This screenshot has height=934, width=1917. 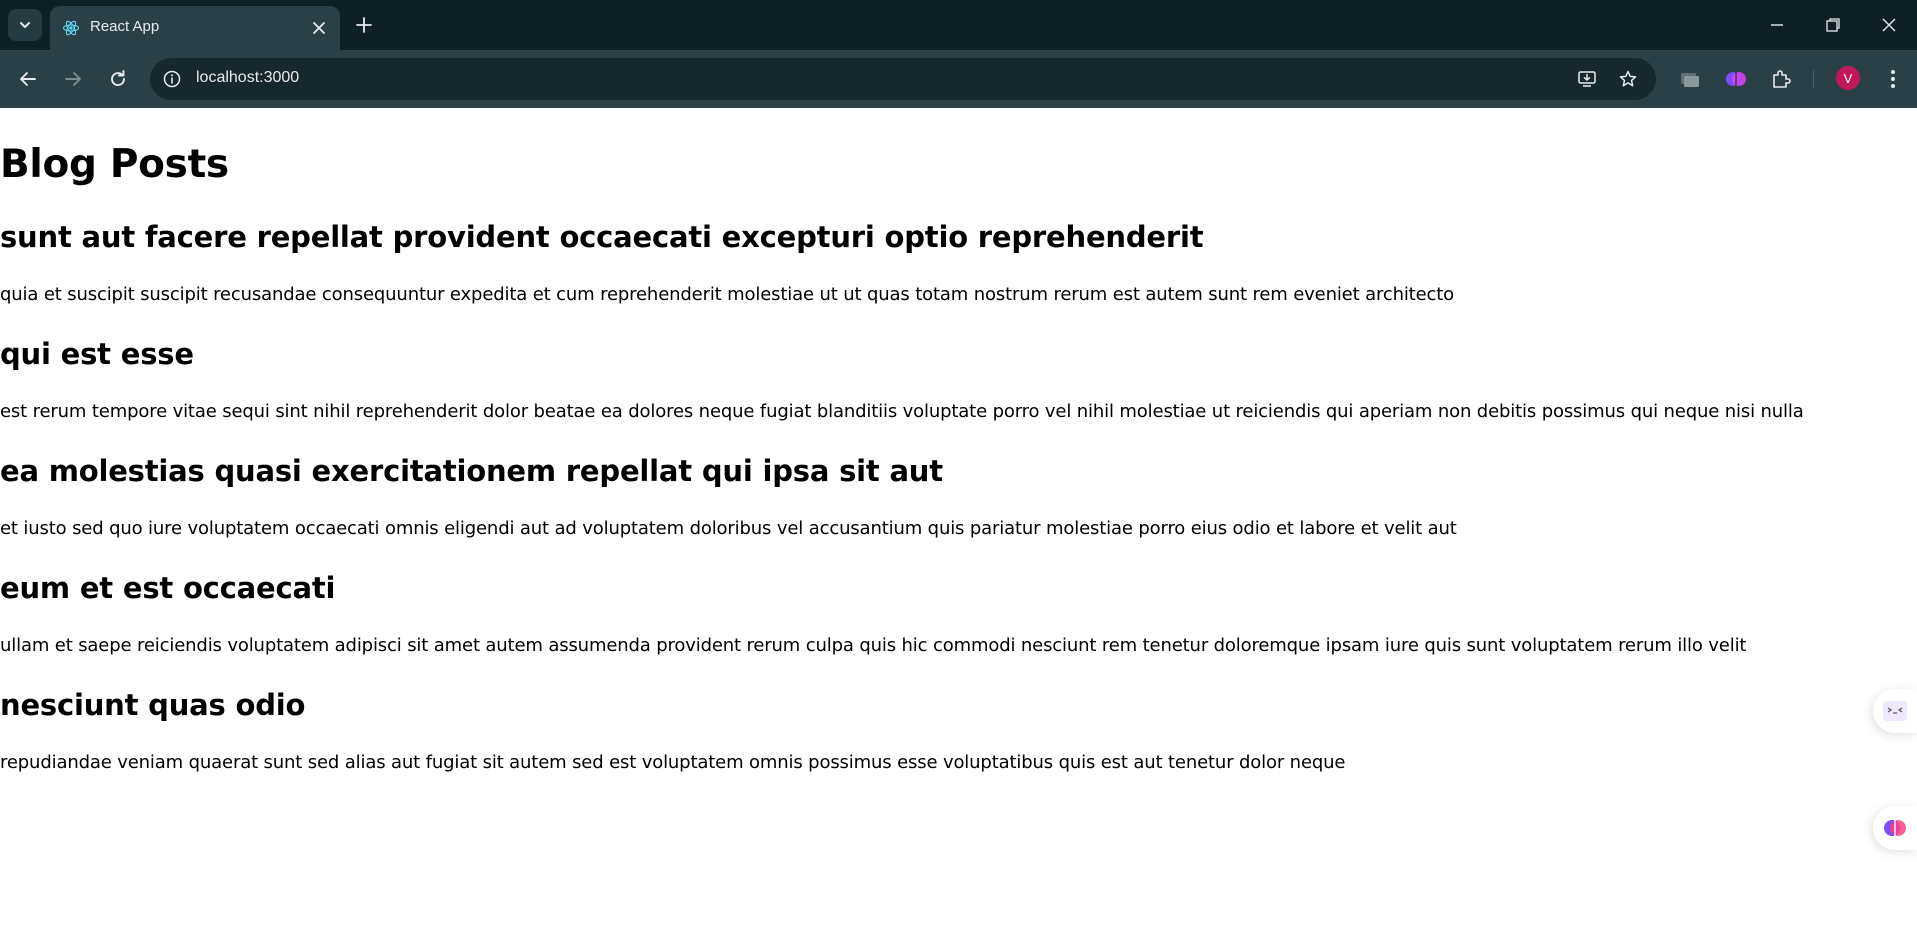 What do you see at coordinates (1628, 79) in the screenshot?
I see `bookmark-star-icon` at bounding box center [1628, 79].